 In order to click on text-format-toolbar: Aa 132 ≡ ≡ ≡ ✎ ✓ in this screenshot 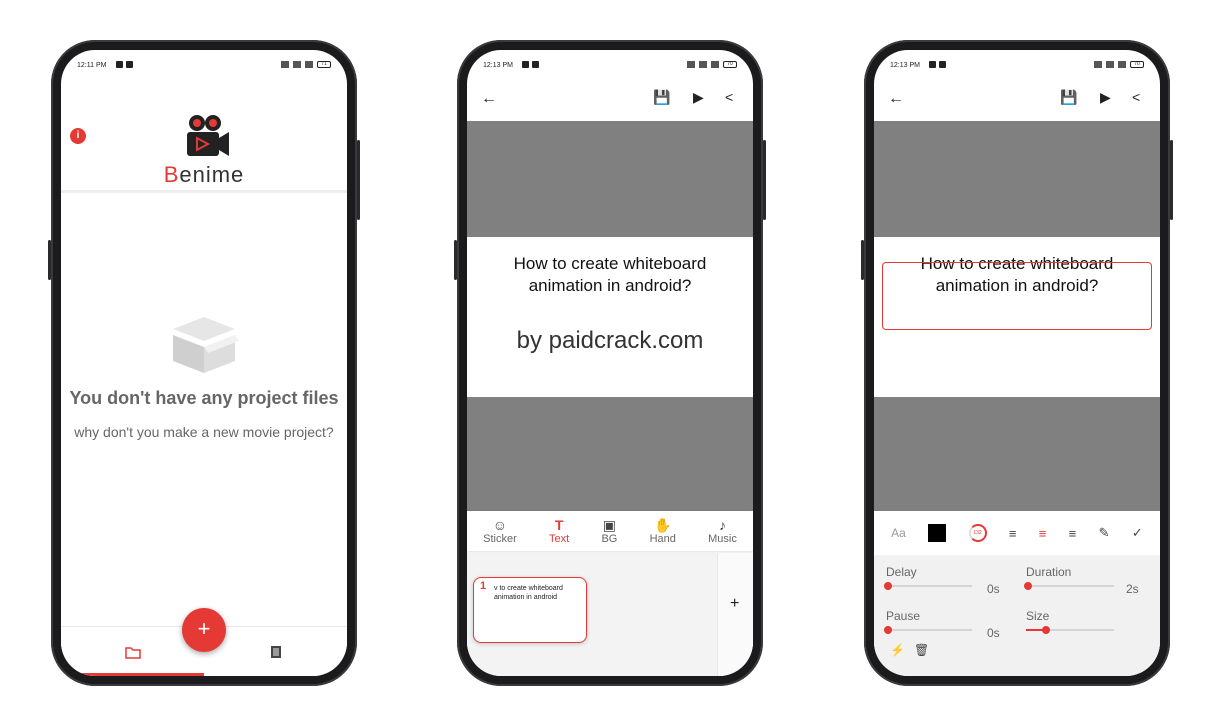, I will do `click(1017, 533)`.